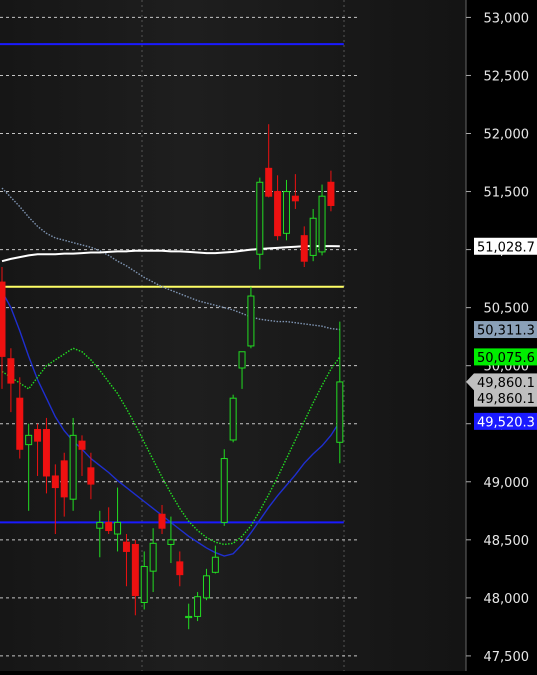  I want to click on price-label-text: 50,075.6, so click(506, 358).